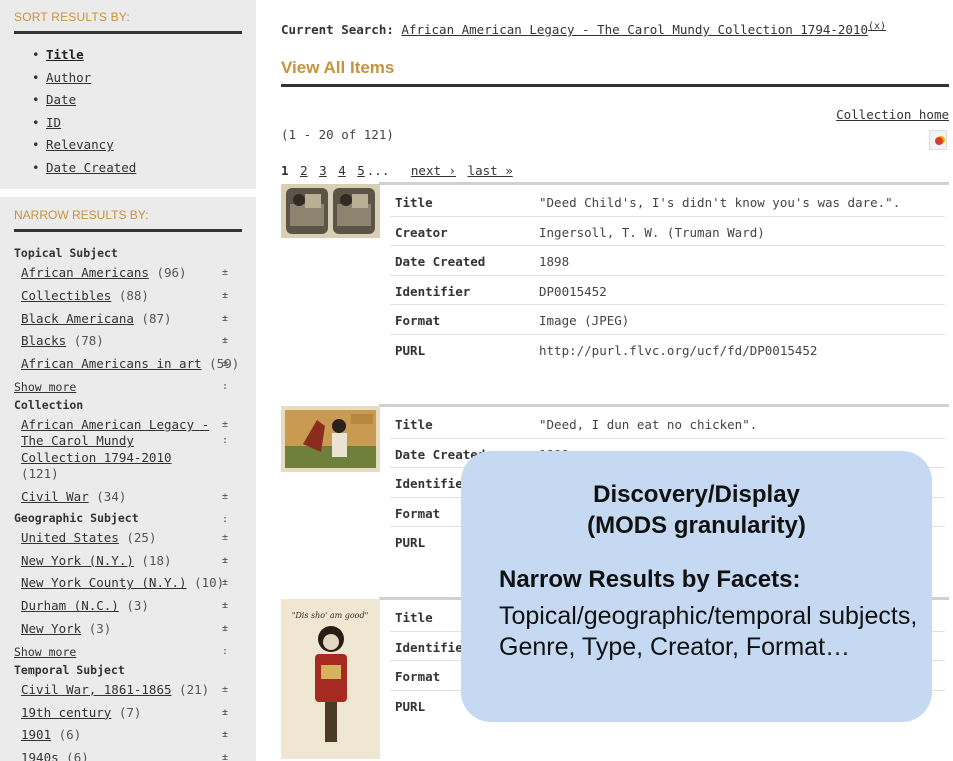 The height and width of the screenshot is (761, 953). What do you see at coordinates (696, 510) in the screenshot?
I see `callout-heading: Discovery/Display (MODS granularity)` at bounding box center [696, 510].